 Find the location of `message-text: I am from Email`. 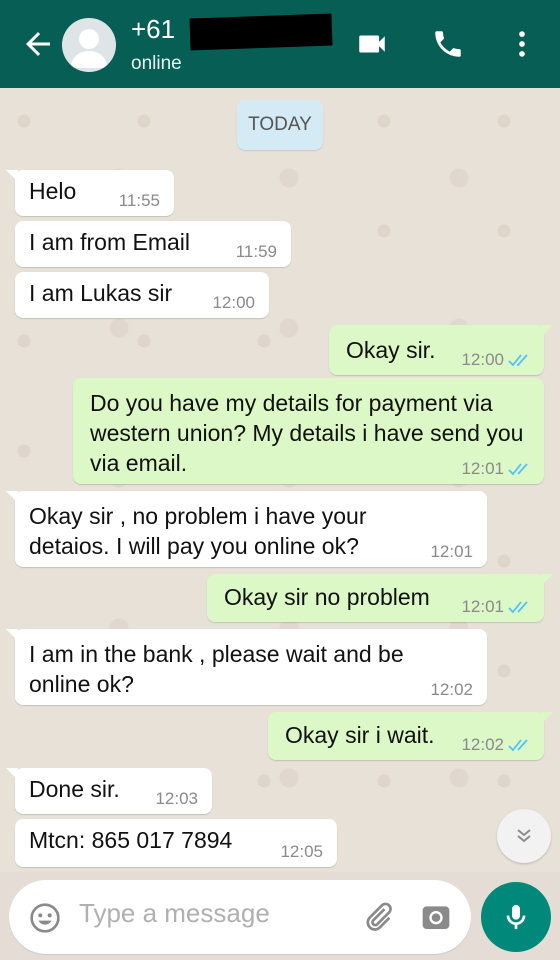

message-text: I am from Email is located at coordinates (110, 242).